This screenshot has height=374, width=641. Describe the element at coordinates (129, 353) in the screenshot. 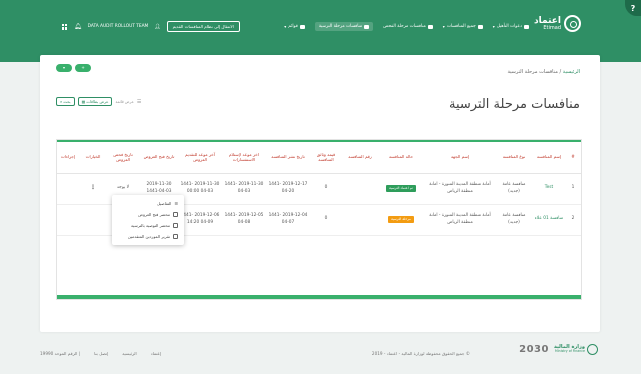

I see `footer-link-home: الرئيسية` at that location.